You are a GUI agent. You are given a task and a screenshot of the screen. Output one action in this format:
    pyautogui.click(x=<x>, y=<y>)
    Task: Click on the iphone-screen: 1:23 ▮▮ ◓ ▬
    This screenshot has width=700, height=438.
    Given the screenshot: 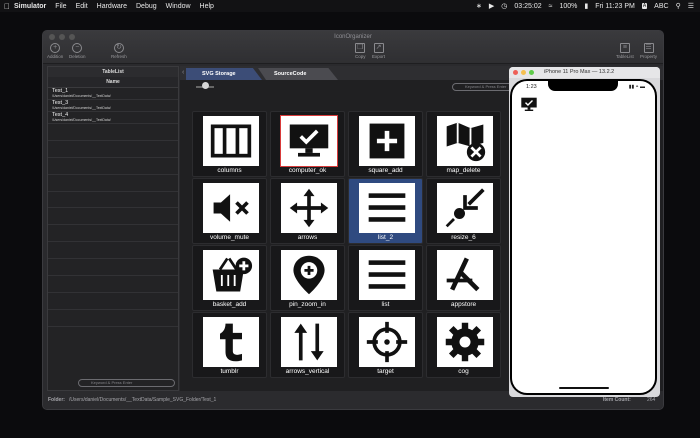 What is the action you would take?
    pyautogui.click(x=583, y=237)
    